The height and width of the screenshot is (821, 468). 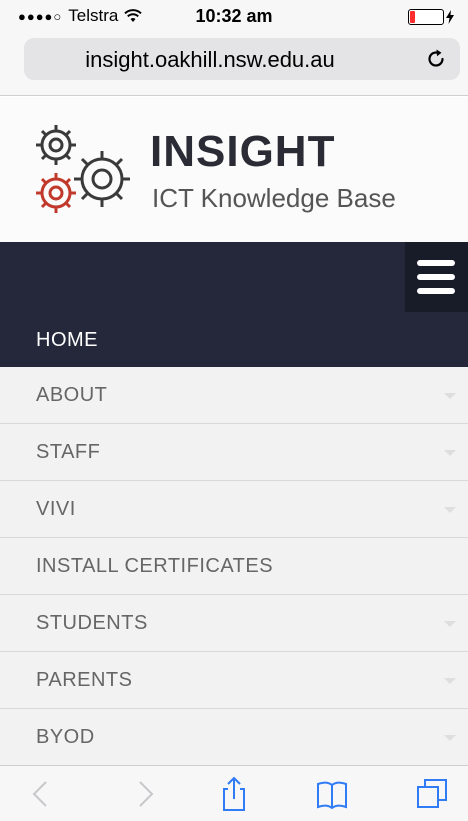 I want to click on status-bar: ●●●●○ Telstra 10:32 am, so click(x=234, y=17).